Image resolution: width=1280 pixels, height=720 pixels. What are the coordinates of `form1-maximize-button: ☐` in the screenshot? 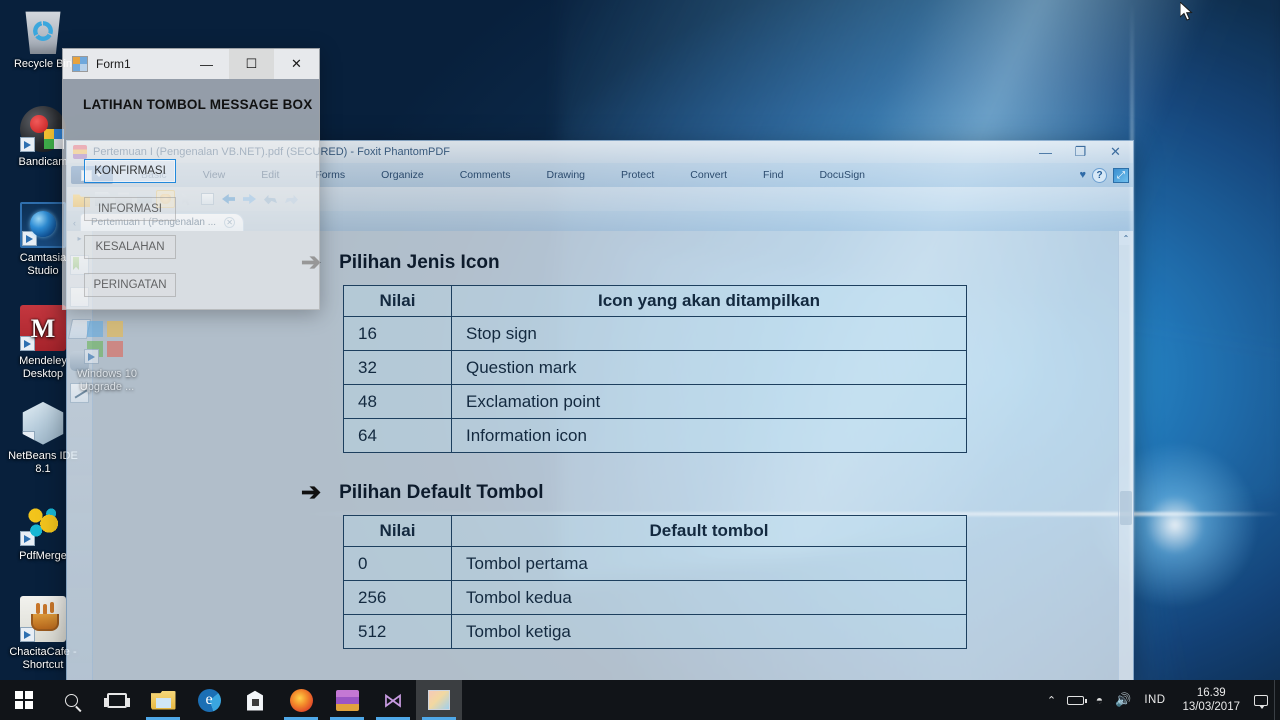 It's located at (251, 64).